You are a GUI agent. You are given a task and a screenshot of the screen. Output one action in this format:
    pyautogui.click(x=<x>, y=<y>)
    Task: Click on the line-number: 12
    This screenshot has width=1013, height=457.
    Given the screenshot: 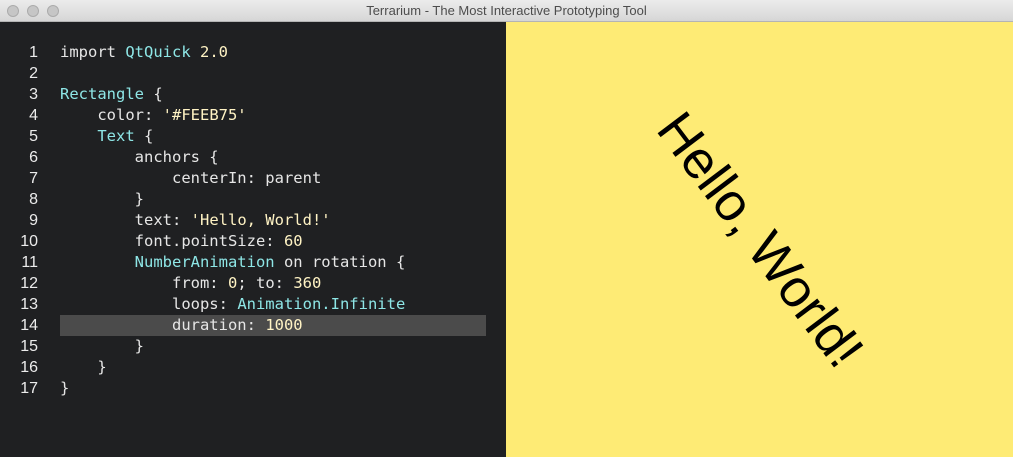 What is the action you would take?
    pyautogui.click(x=29, y=283)
    